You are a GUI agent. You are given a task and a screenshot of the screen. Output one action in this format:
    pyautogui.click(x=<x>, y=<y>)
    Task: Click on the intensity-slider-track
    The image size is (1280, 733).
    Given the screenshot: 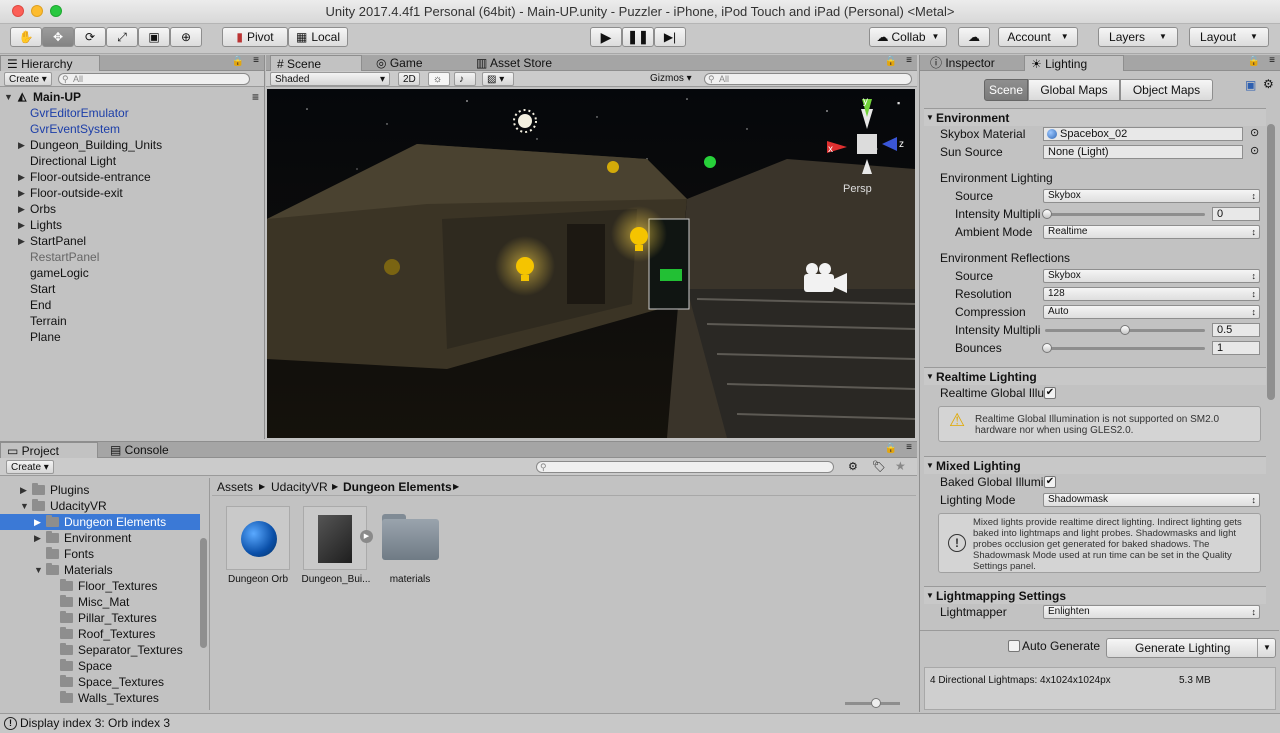 What is the action you would take?
    pyautogui.click(x=1125, y=214)
    